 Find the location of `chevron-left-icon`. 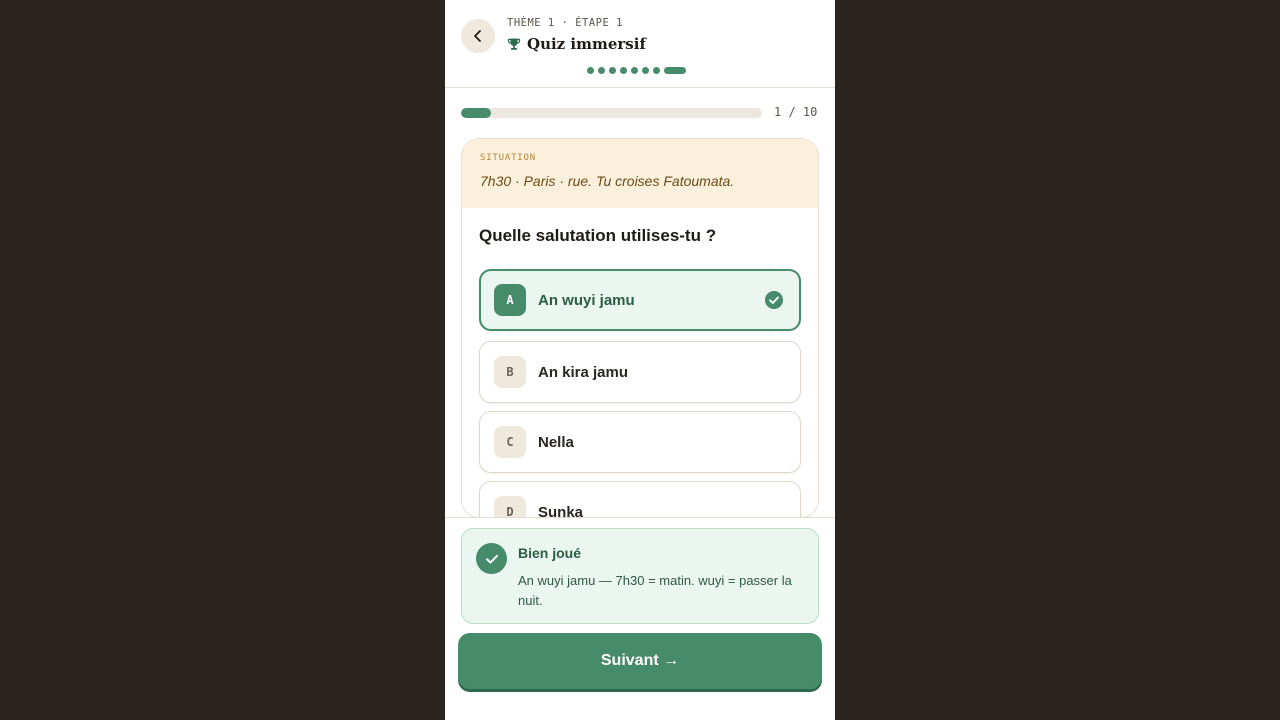

chevron-left-icon is located at coordinates (477, 36).